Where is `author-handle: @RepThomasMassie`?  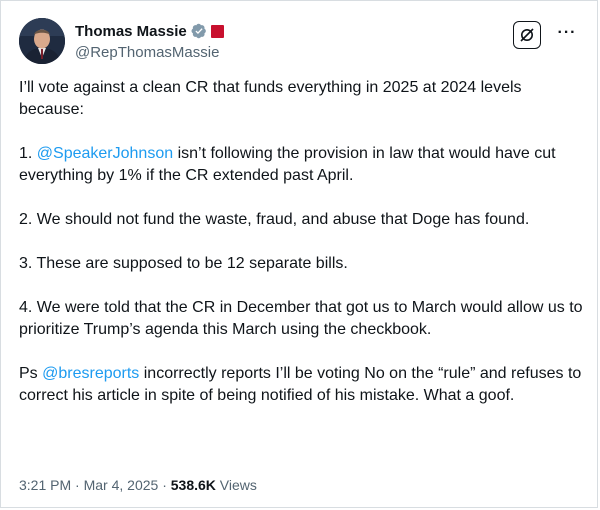 author-handle: @RepThomasMassie is located at coordinates (149, 52).